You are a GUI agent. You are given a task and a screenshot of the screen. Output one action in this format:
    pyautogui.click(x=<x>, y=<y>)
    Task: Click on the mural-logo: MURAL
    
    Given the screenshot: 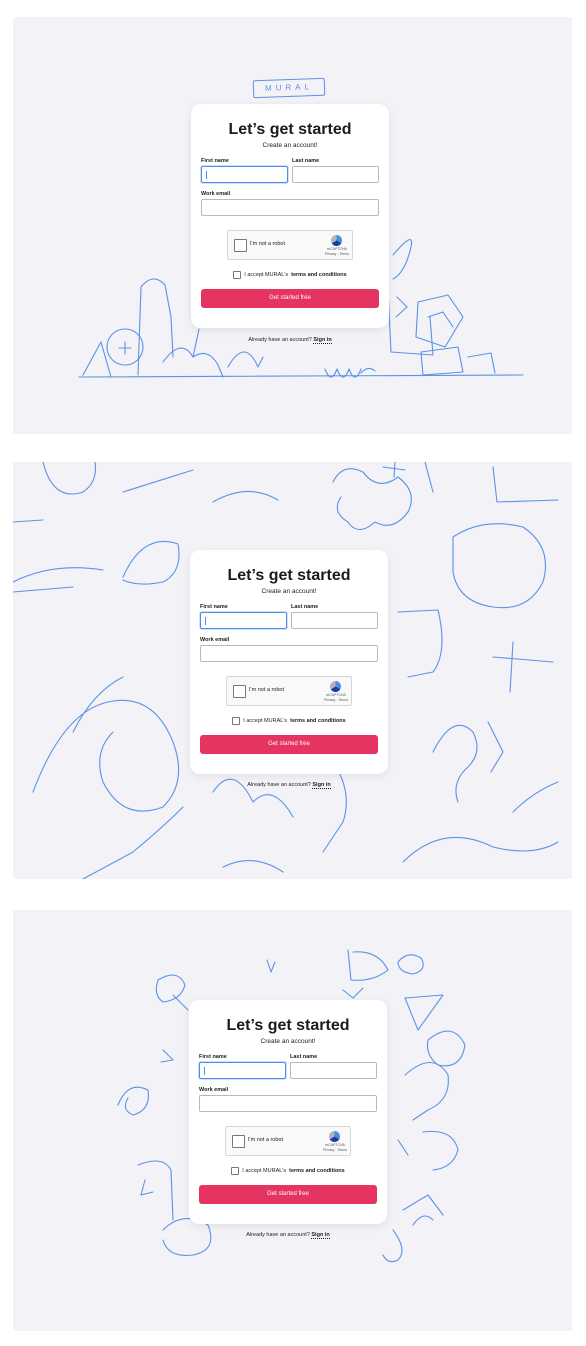 What is the action you would take?
    pyautogui.click(x=289, y=88)
    